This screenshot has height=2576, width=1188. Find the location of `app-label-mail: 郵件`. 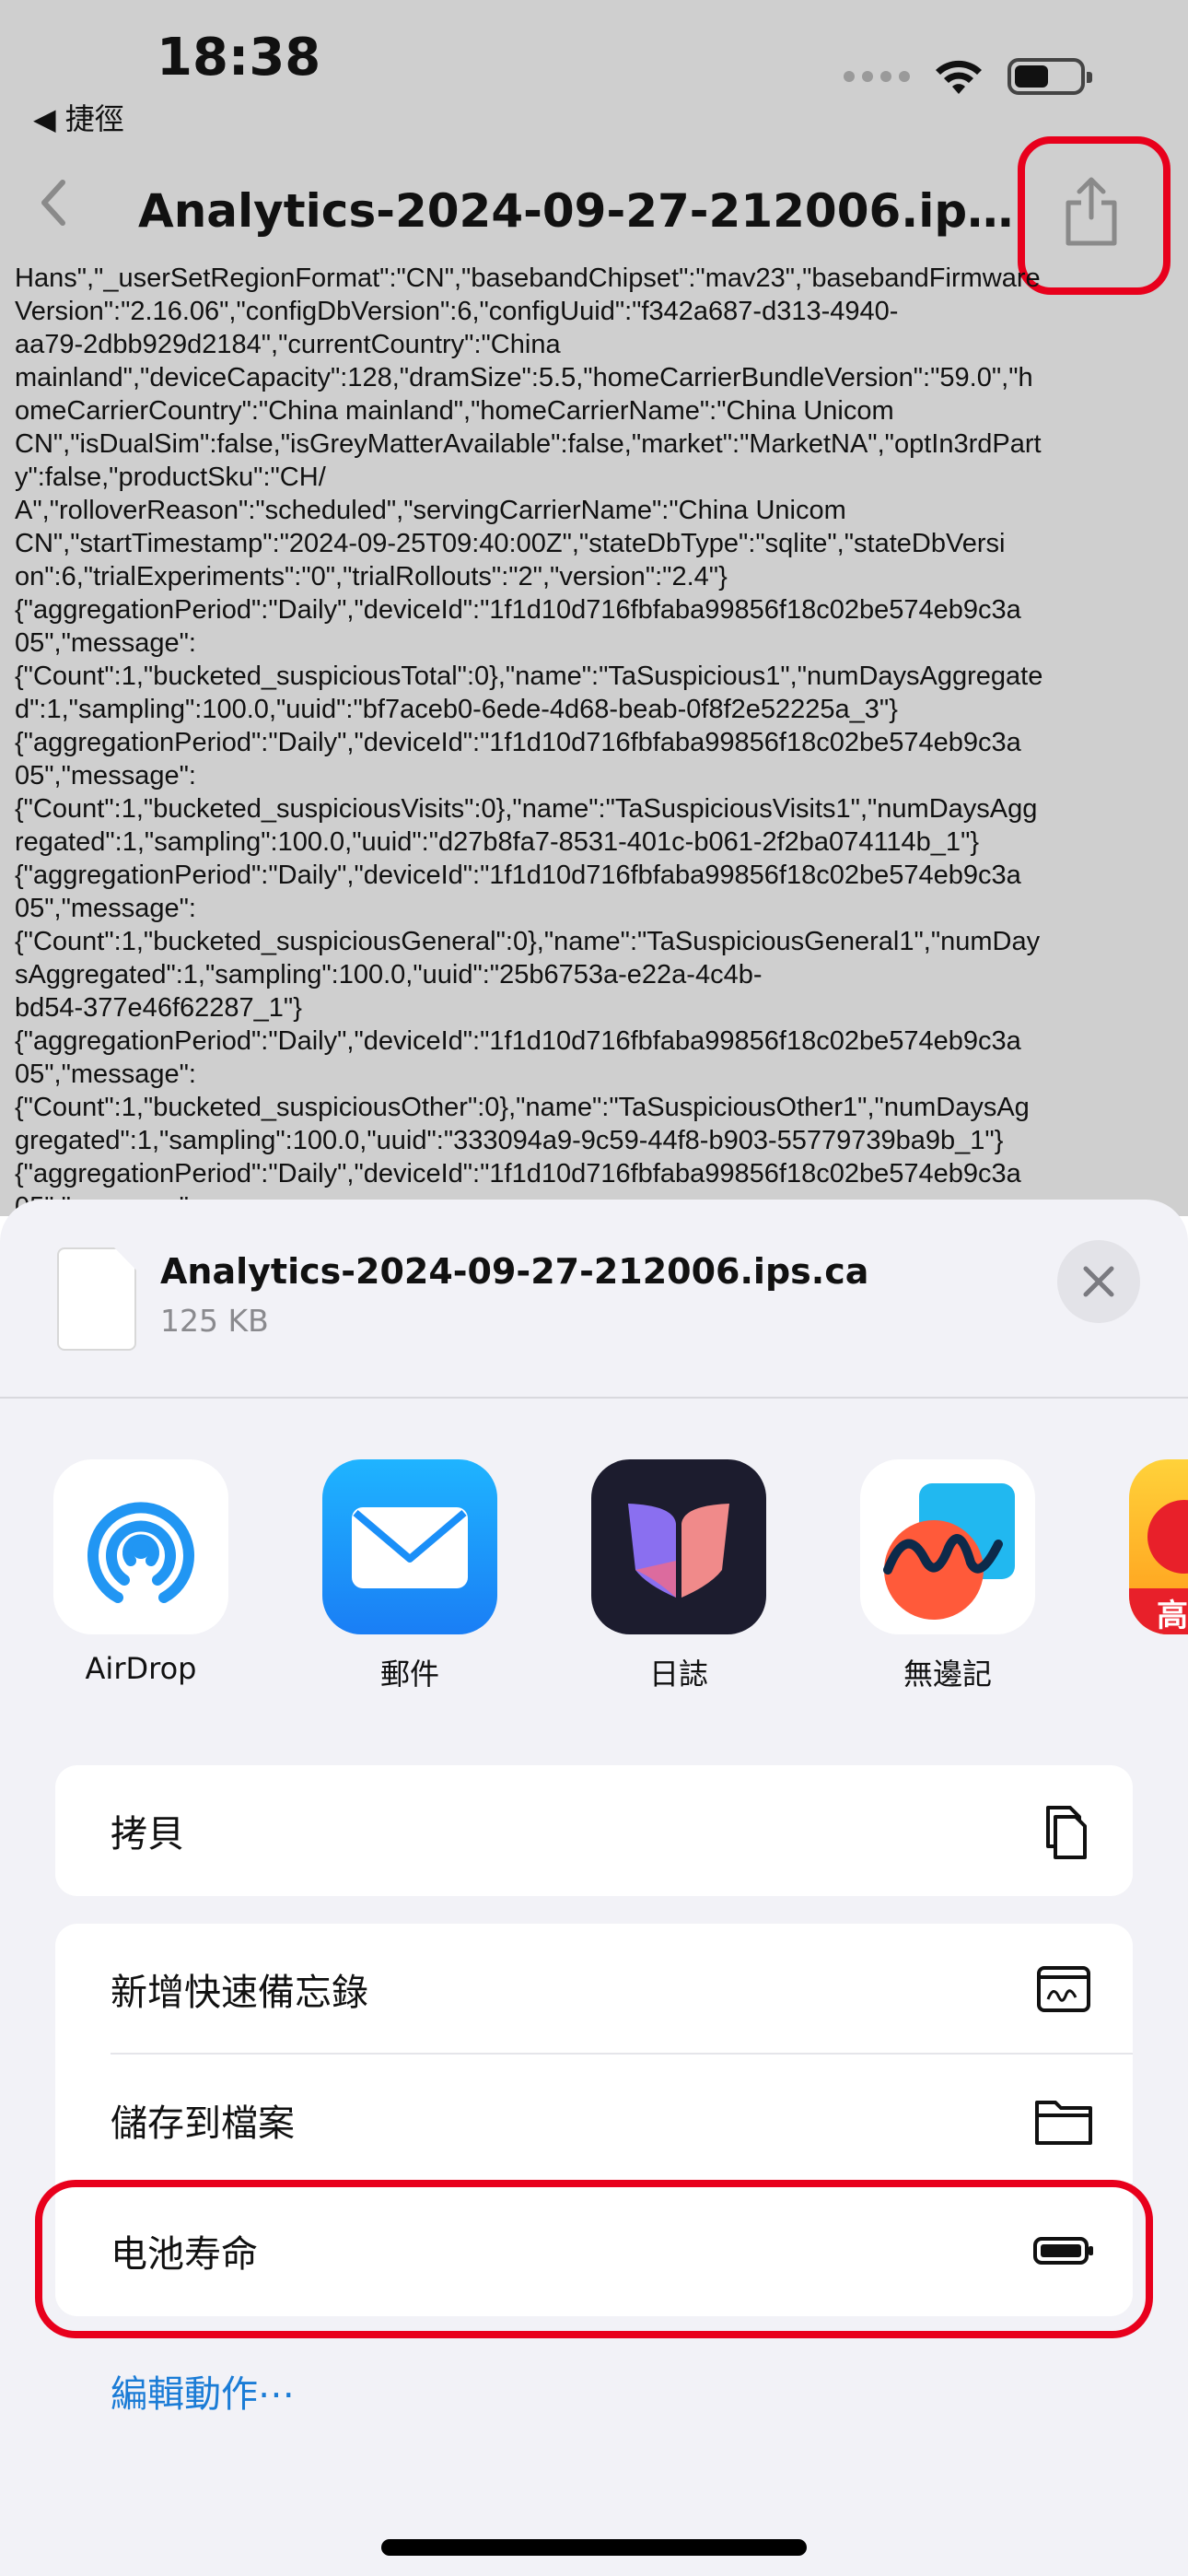

app-label-mail: 郵件 is located at coordinates (409, 1674).